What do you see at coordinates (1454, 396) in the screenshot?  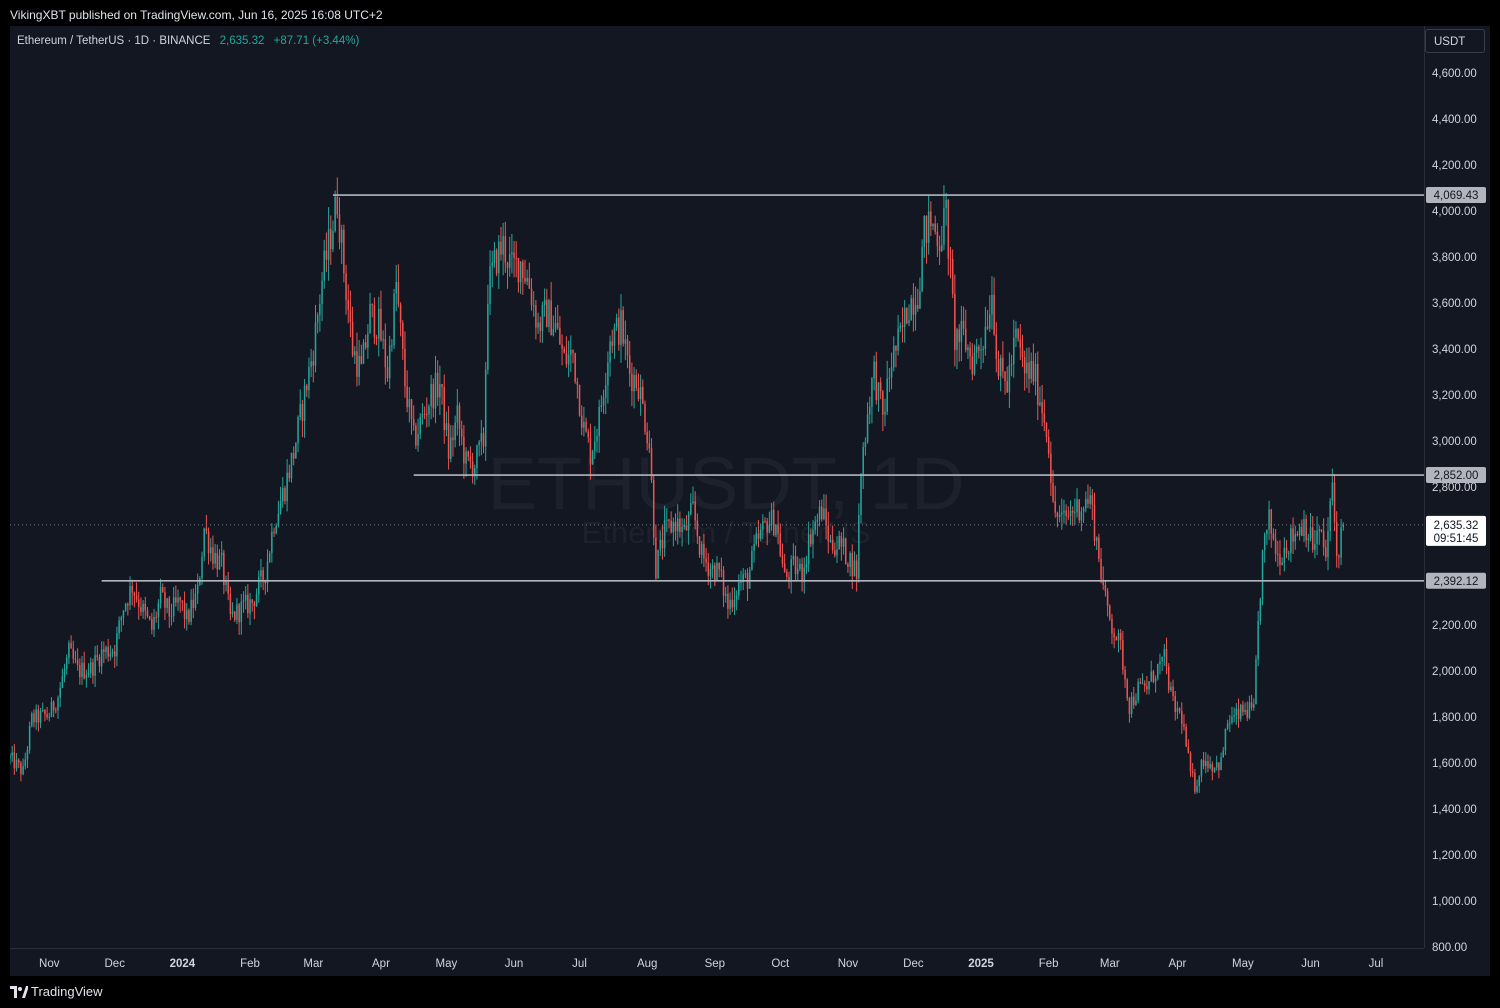 I see `price-tick-label: 3,200.00` at bounding box center [1454, 396].